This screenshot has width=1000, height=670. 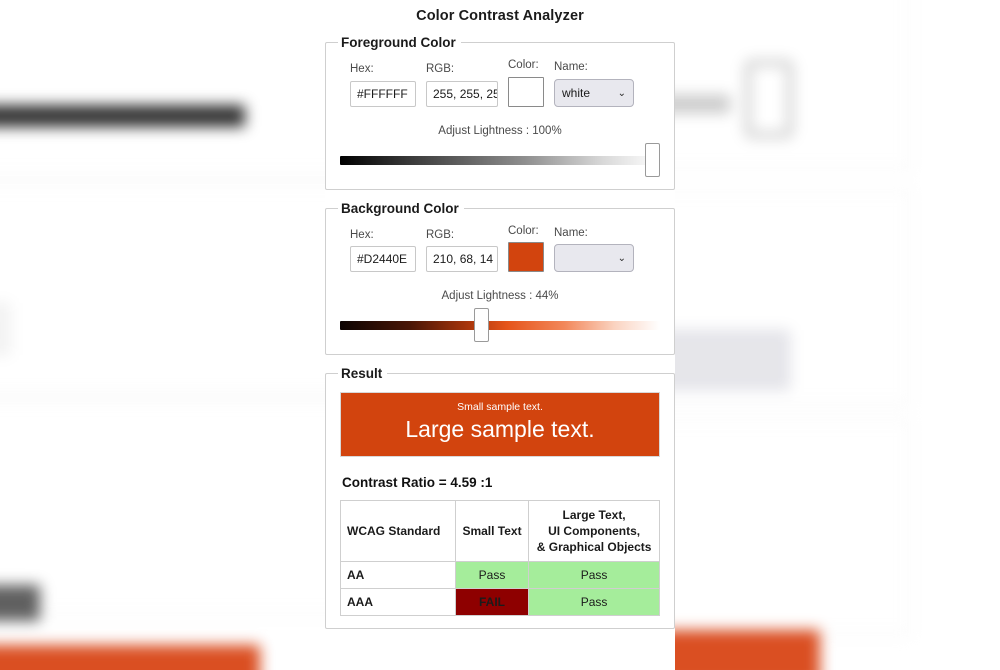 I want to click on row-aaa-small-text-verdict: FAIL, so click(x=492, y=602).